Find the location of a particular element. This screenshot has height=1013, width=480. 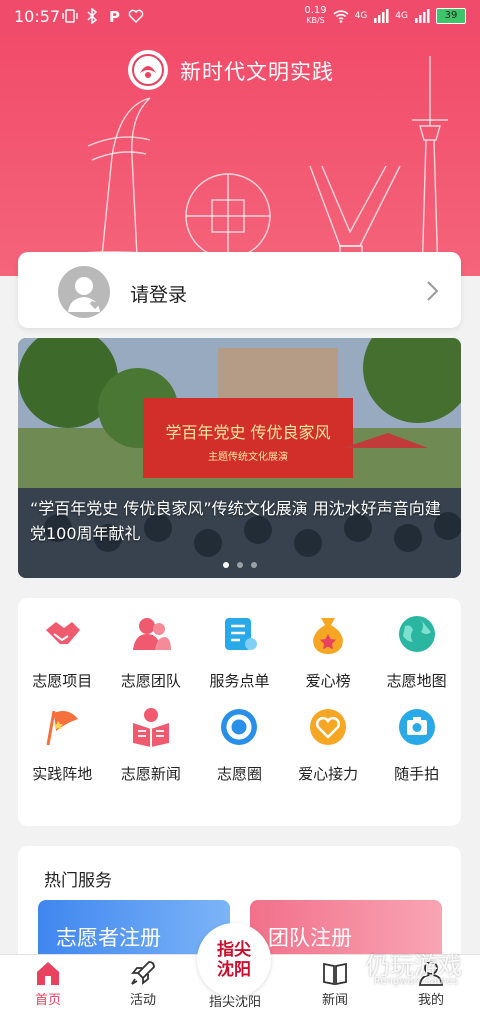

grid-item-love-ranking: 爱心榜 is located at coordinates (328, 651).